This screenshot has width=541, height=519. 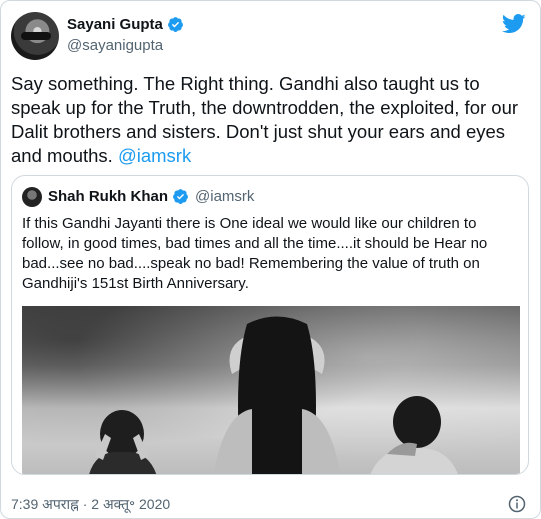 What do you see at coordinates (115, 45) in the screenshot?
I see `author-handle: @sayanigupta` at bounding box center [115, 45].